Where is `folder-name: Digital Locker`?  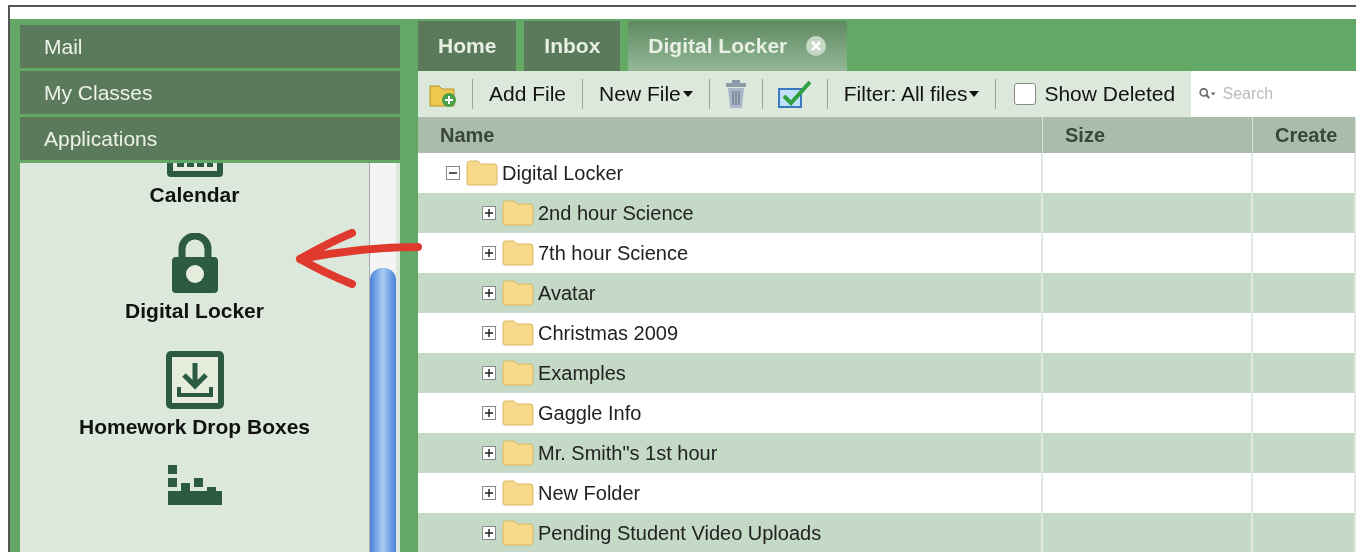 folder-name: Digital Locker is located at coordinates (563, 173).